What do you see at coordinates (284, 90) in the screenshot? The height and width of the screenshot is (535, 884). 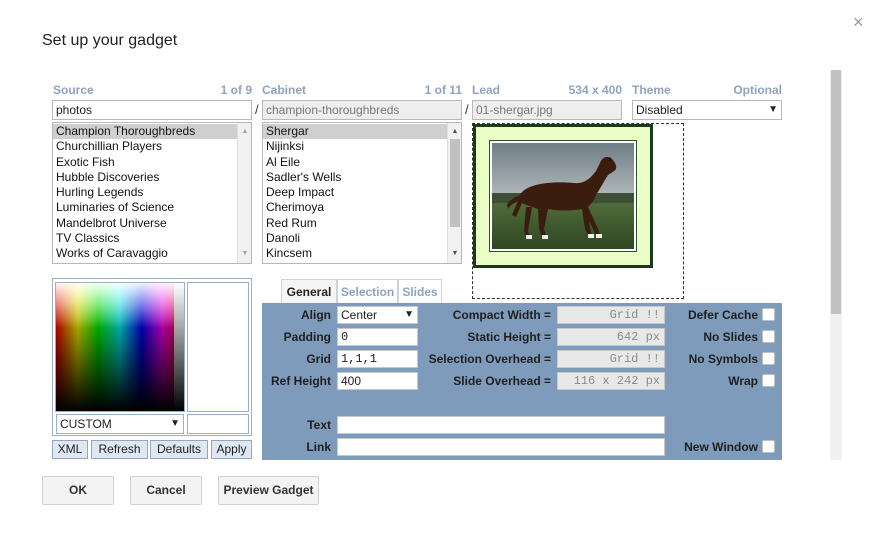 I see `cabinet-label: Cabinet` at bounding box center [284, 90].